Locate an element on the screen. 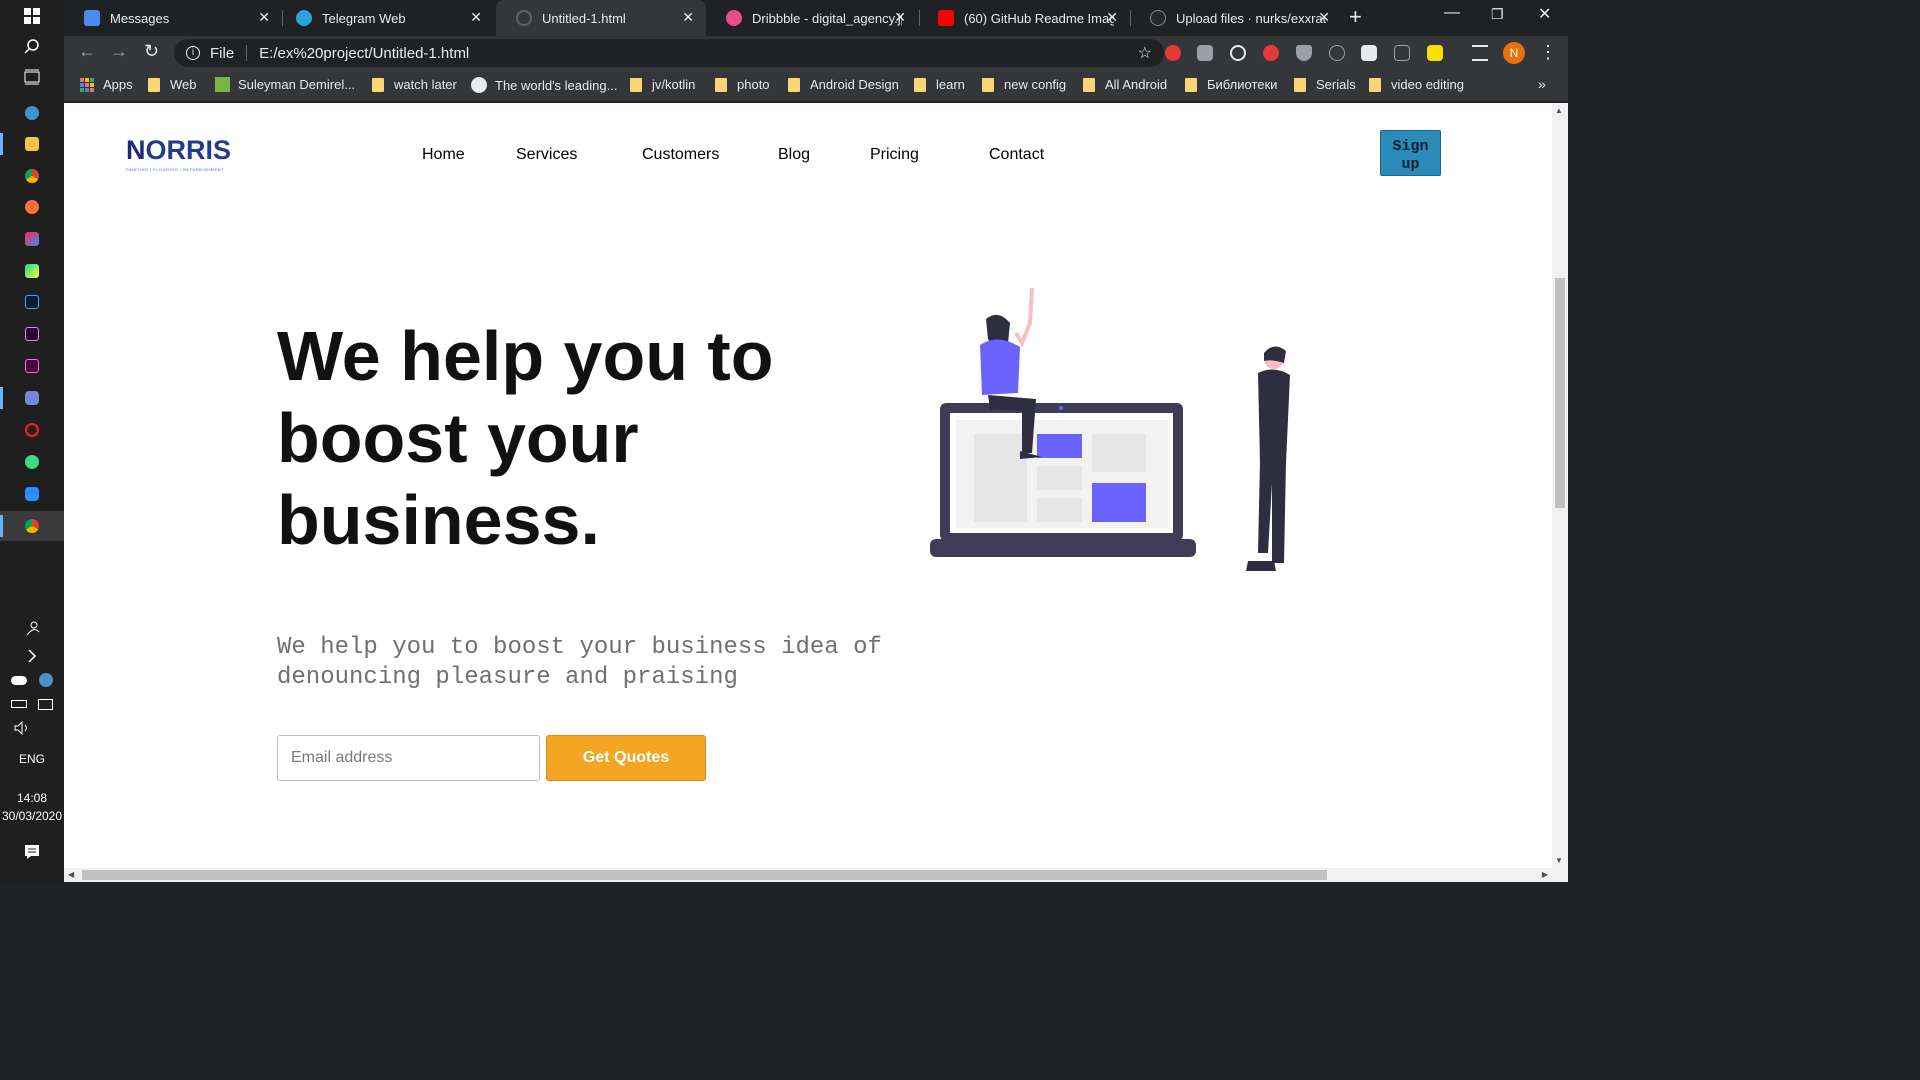 This screenshot has width=1920, height=1080. logo-tagline: PAINTING | FLOORING | REFURBISHMENT is located at coordinates (175, 169).